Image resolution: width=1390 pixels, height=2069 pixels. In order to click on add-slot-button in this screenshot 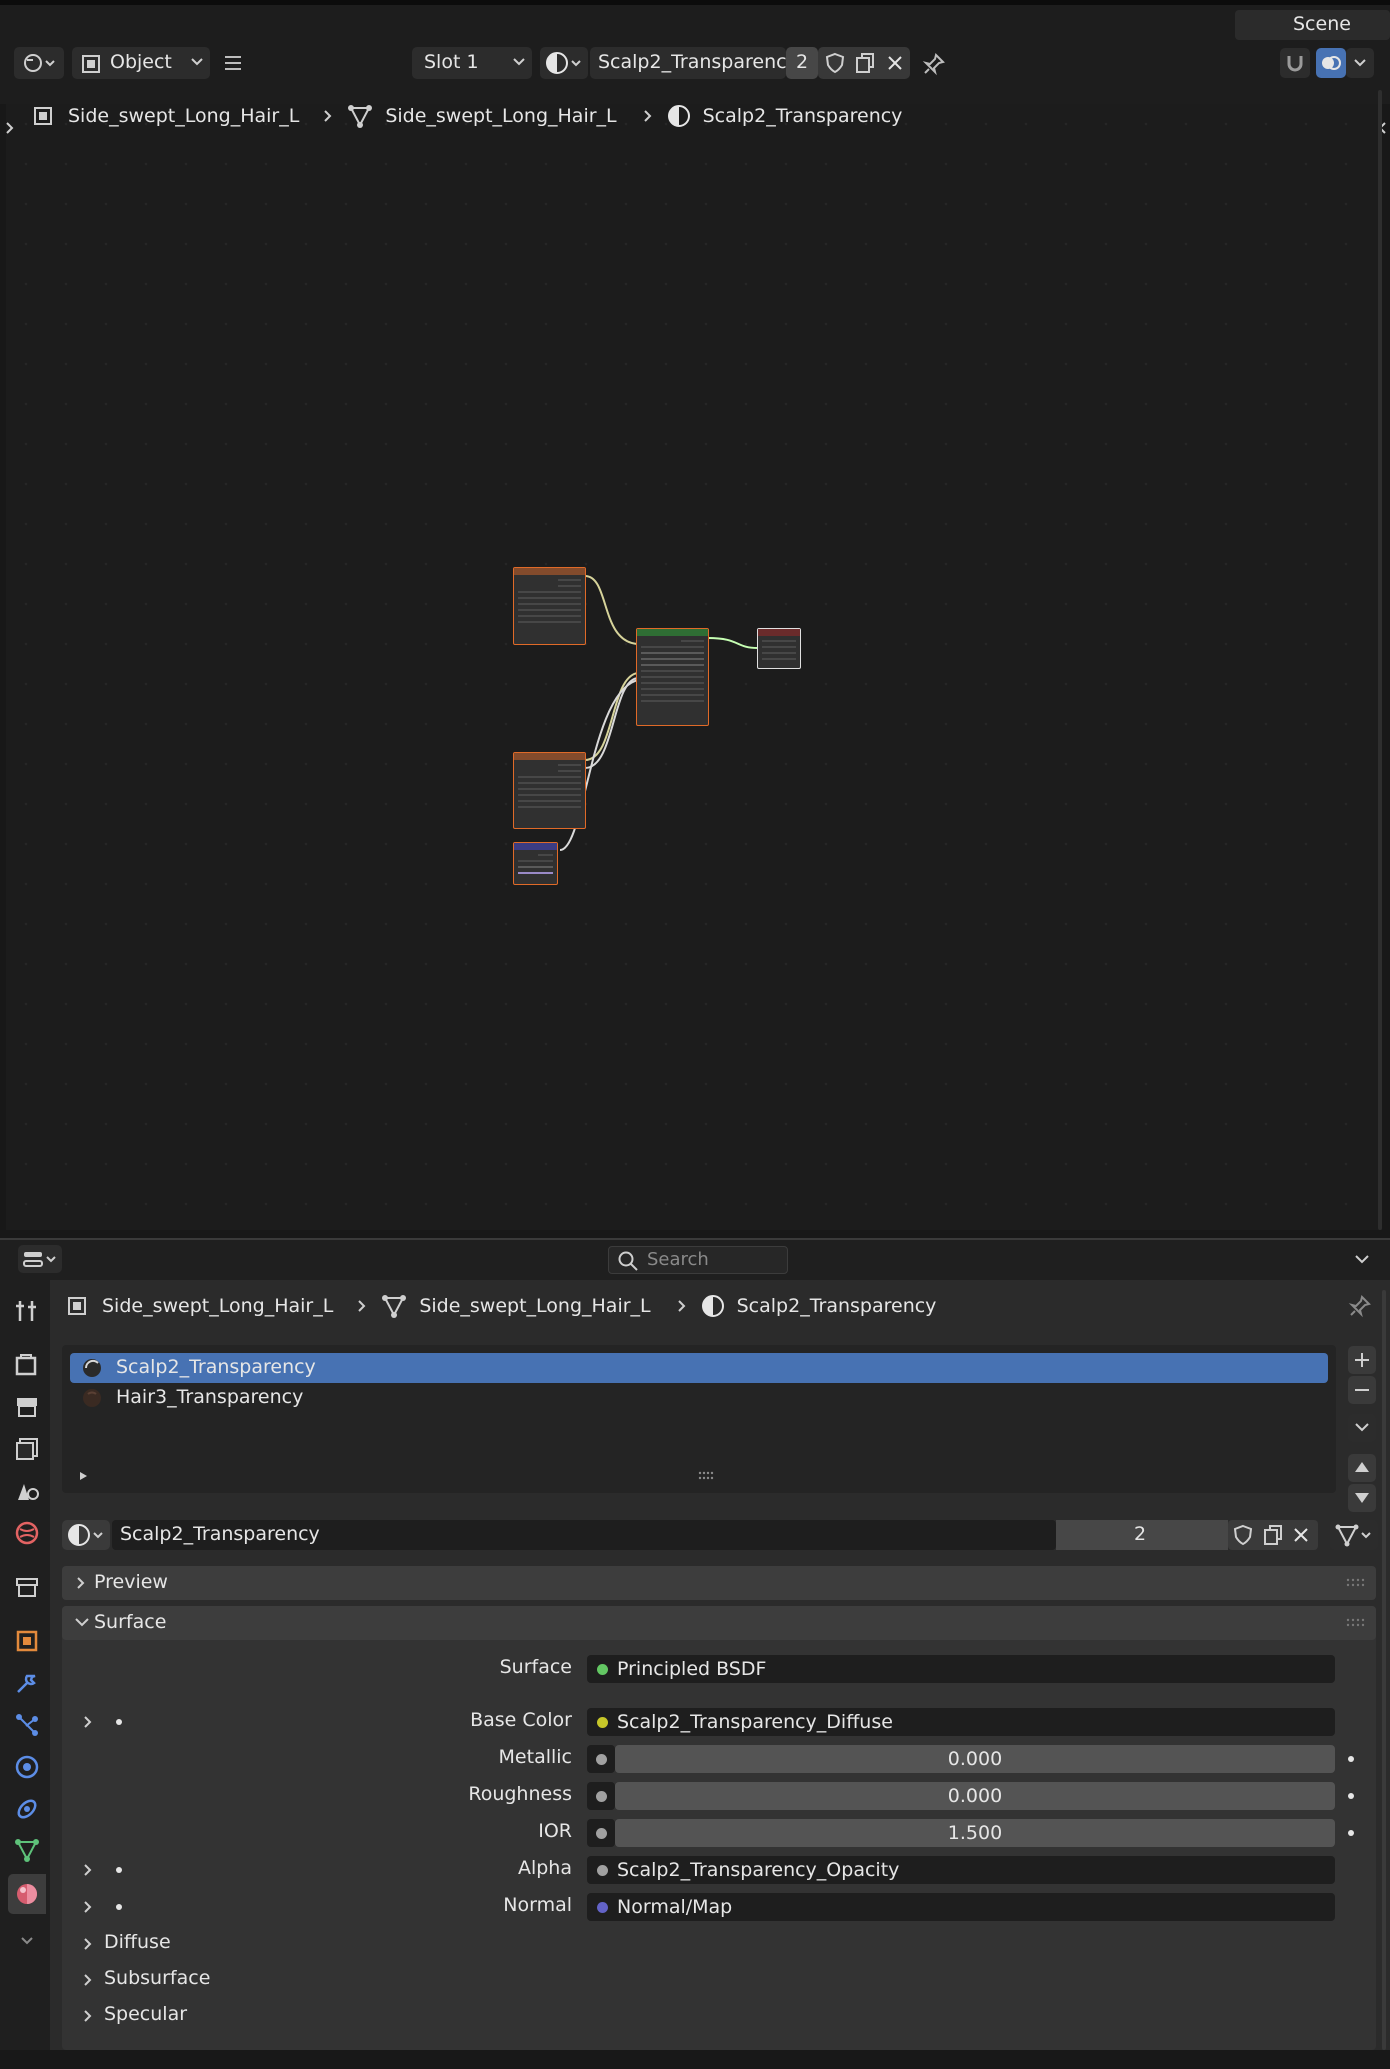, I will do `click(1362, 1360)`.